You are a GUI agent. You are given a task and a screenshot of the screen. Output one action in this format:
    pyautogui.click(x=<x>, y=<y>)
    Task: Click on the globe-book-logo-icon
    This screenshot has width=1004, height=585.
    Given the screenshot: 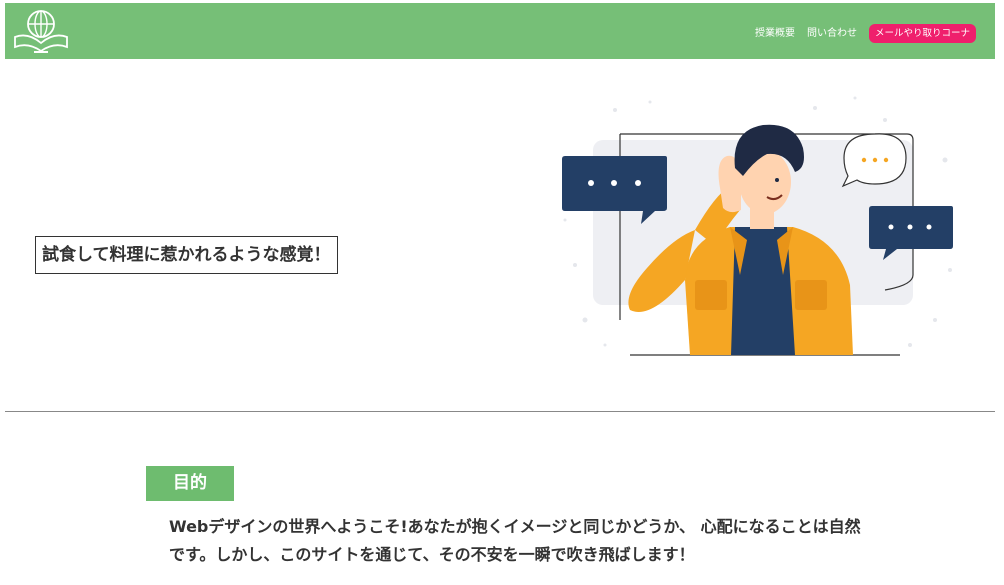 What is the action you would take?
    pyautogui.click(x=41, y=31)
    